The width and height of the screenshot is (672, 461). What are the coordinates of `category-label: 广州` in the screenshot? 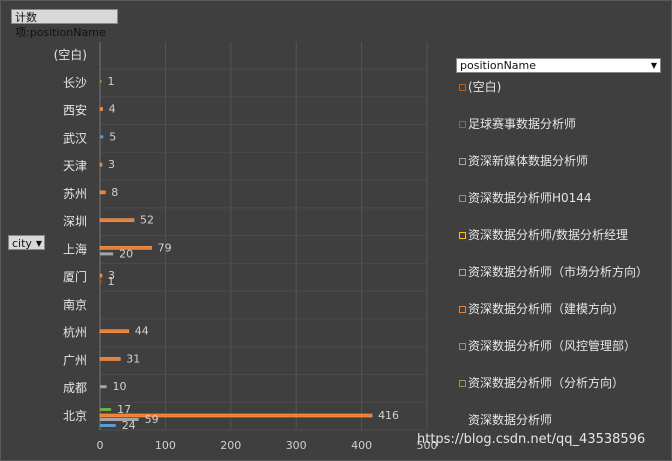 It's located at (75, 360).